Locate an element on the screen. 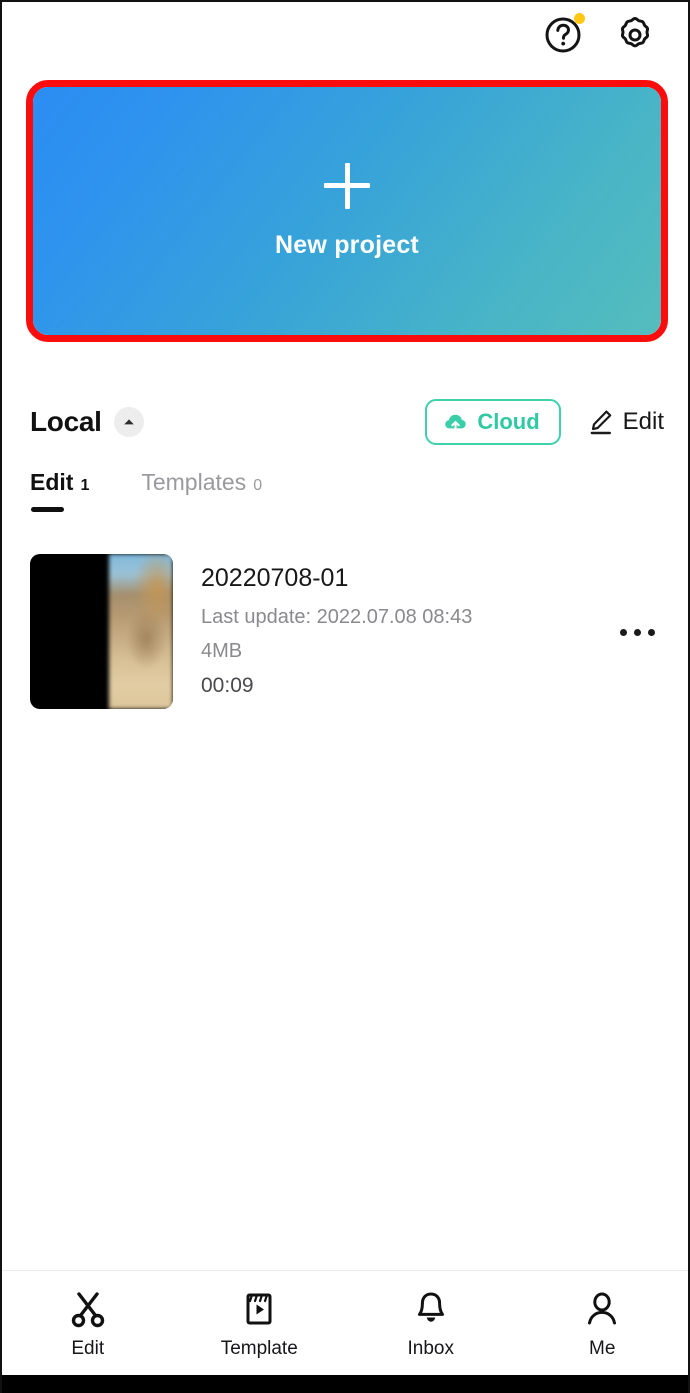  person-icon is located at coordinates (602, 1308).